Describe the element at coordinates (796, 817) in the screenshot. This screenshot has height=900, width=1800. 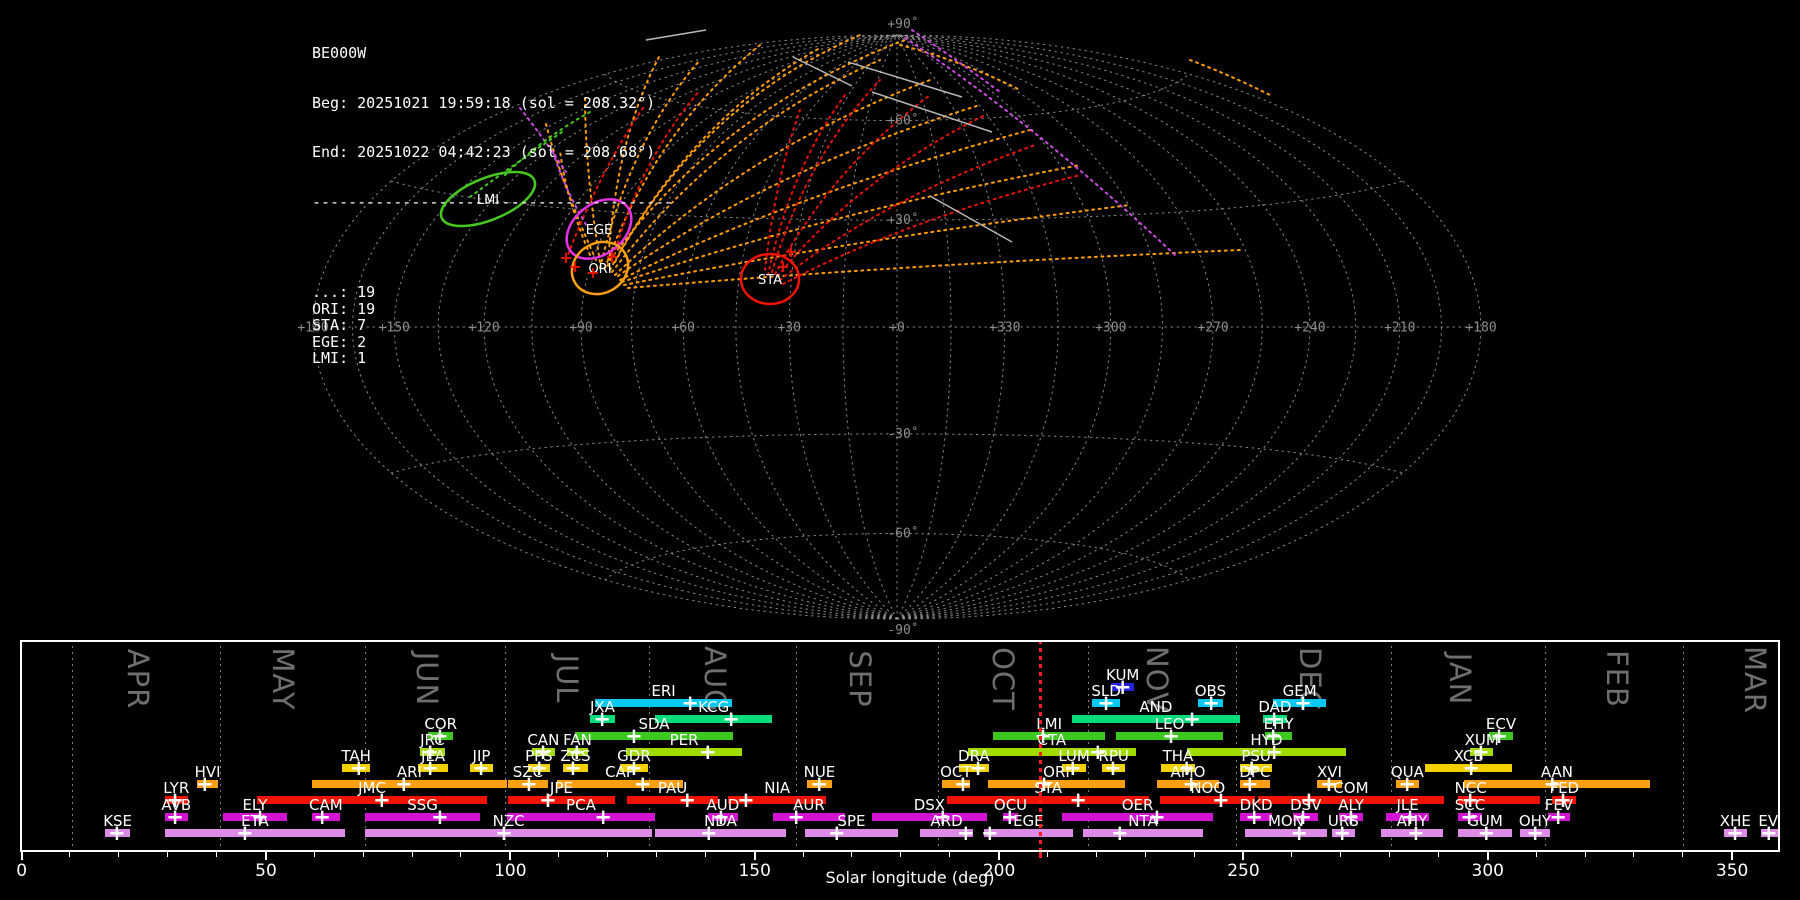
I see `shower-peak-aur: +` at that location.